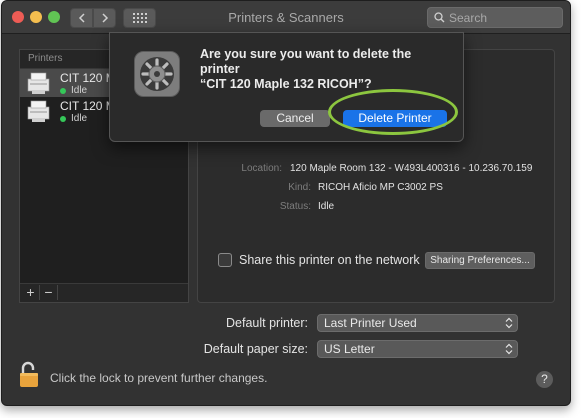 This screenshot has height=418, width=581. What do you see at coordinates (376, 208) in the screenshot?
I see `status-row: Status: Idle` at bounding box center [376, 208].